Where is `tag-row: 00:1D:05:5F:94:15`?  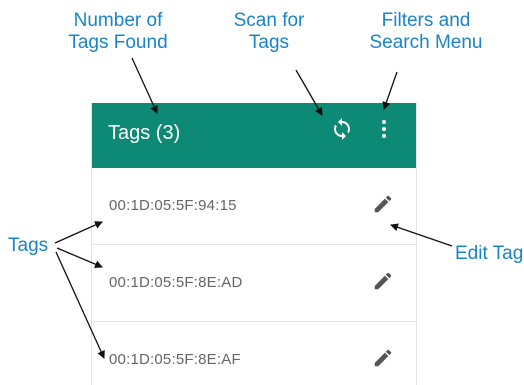
tag-row: 00:1D:05:5F:94:15 is located at coordinates (254, 206).